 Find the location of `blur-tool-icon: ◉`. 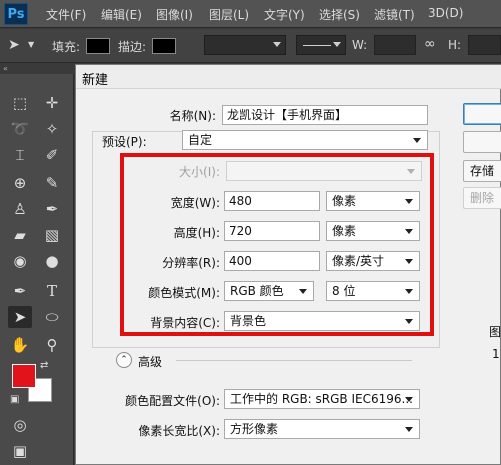

blur-tool-icon: ◉ is located at coordinates (20, 261).